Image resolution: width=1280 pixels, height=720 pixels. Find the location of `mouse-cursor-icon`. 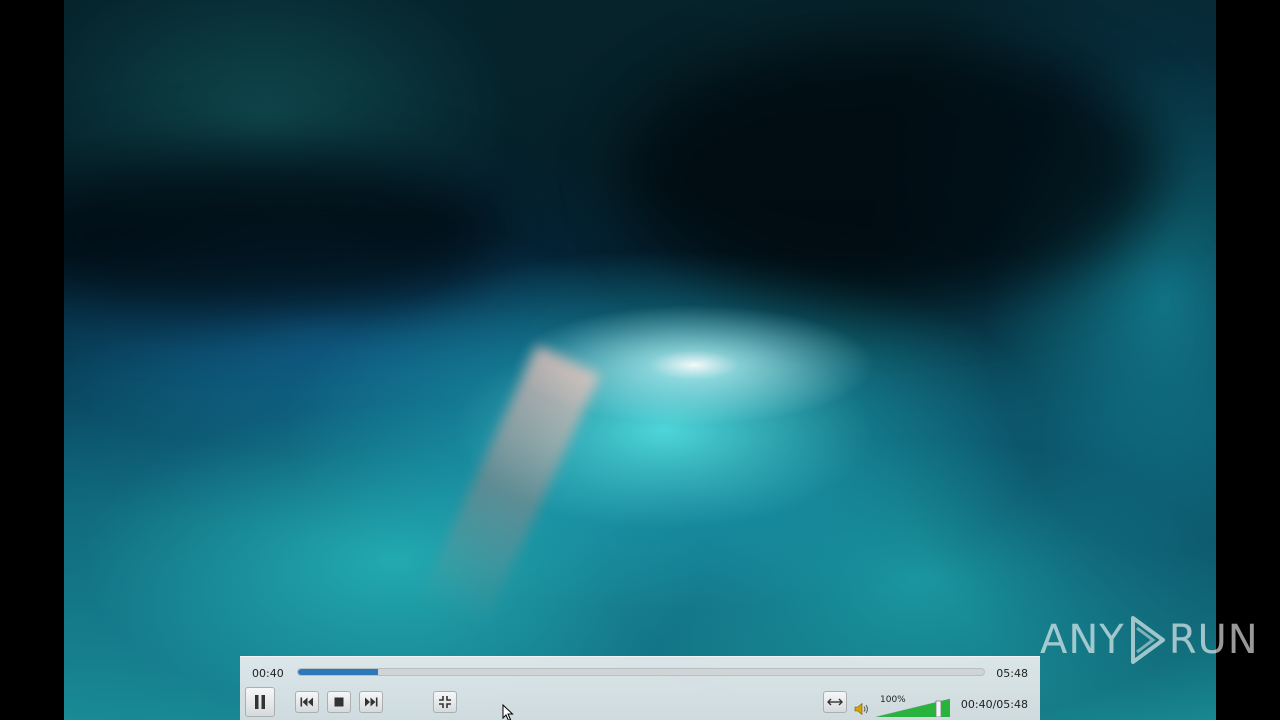

mouse-cursor-icon is located at coordinates (508, 712).